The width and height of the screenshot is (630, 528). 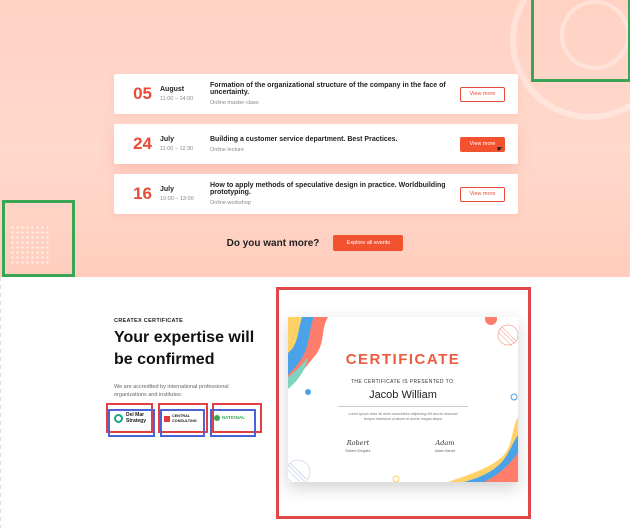 I want to click on event-date: July 11:00 – 12:30, so click(x=185, y=144).